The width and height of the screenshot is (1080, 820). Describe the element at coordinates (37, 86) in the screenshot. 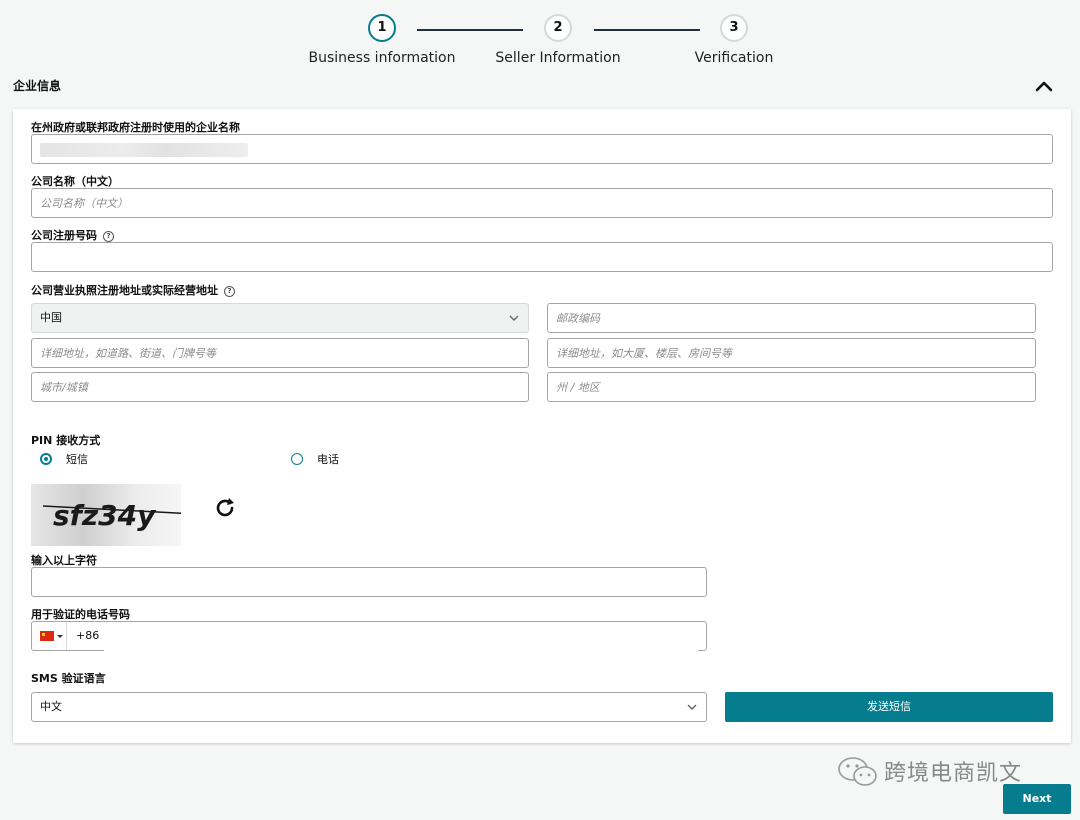

I see `section-title: 企业信息` at that location.